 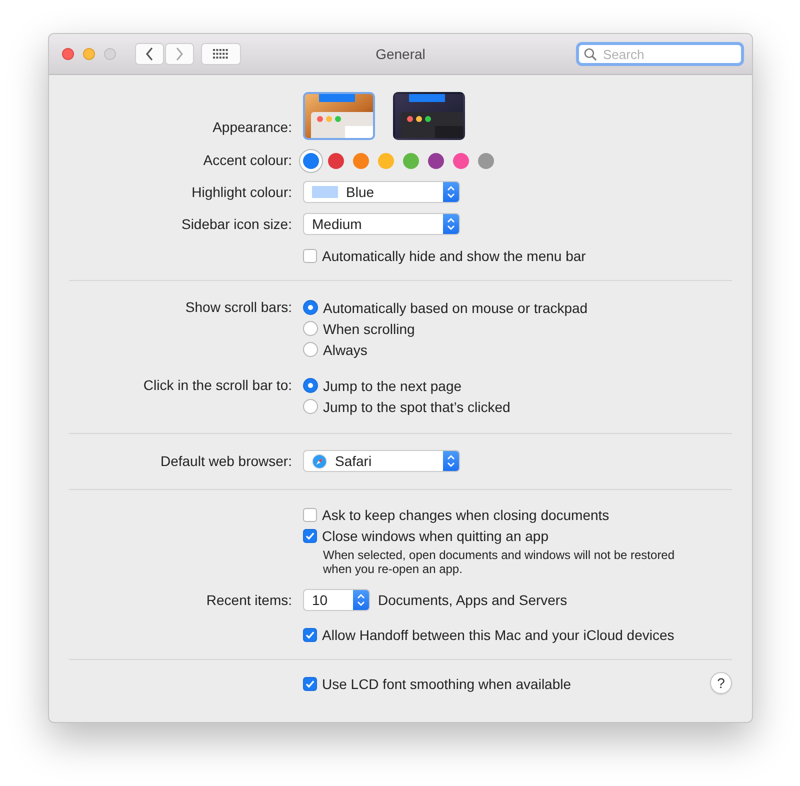 I want to click on close-button, so click(x=68, y=54).